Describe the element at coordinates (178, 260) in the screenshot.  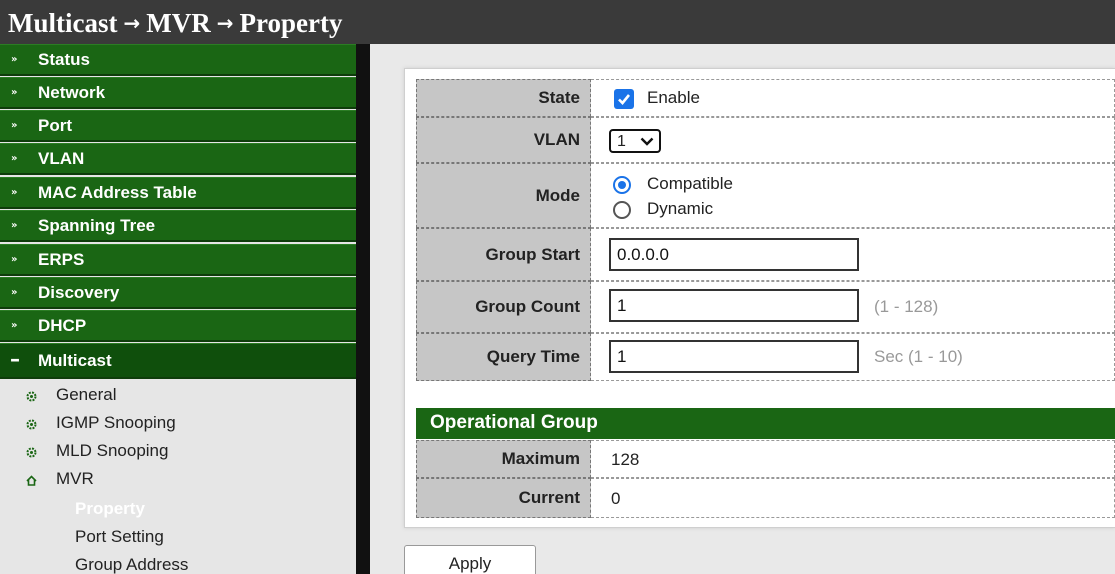
I see `sidebar-item-erps: » ERPS` at that location.